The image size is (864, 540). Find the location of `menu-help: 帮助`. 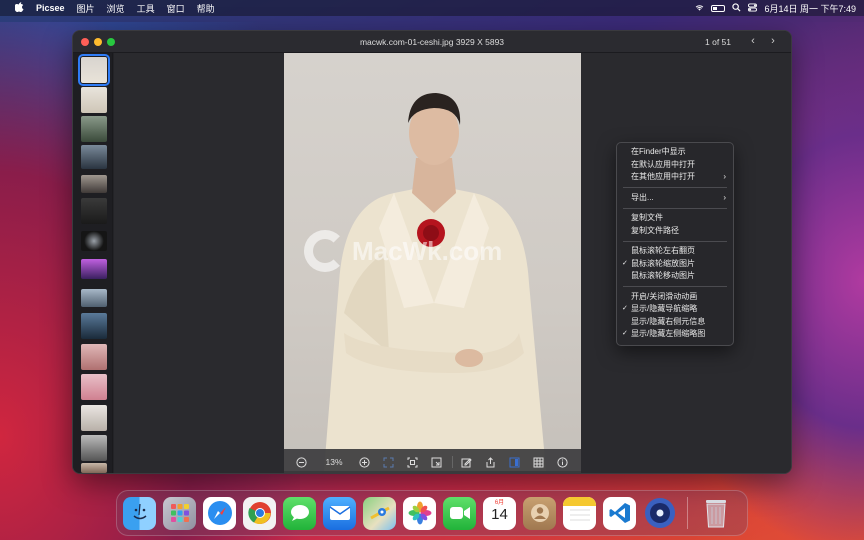

menu-help: 帮助 is located at coordinates (206, 8).